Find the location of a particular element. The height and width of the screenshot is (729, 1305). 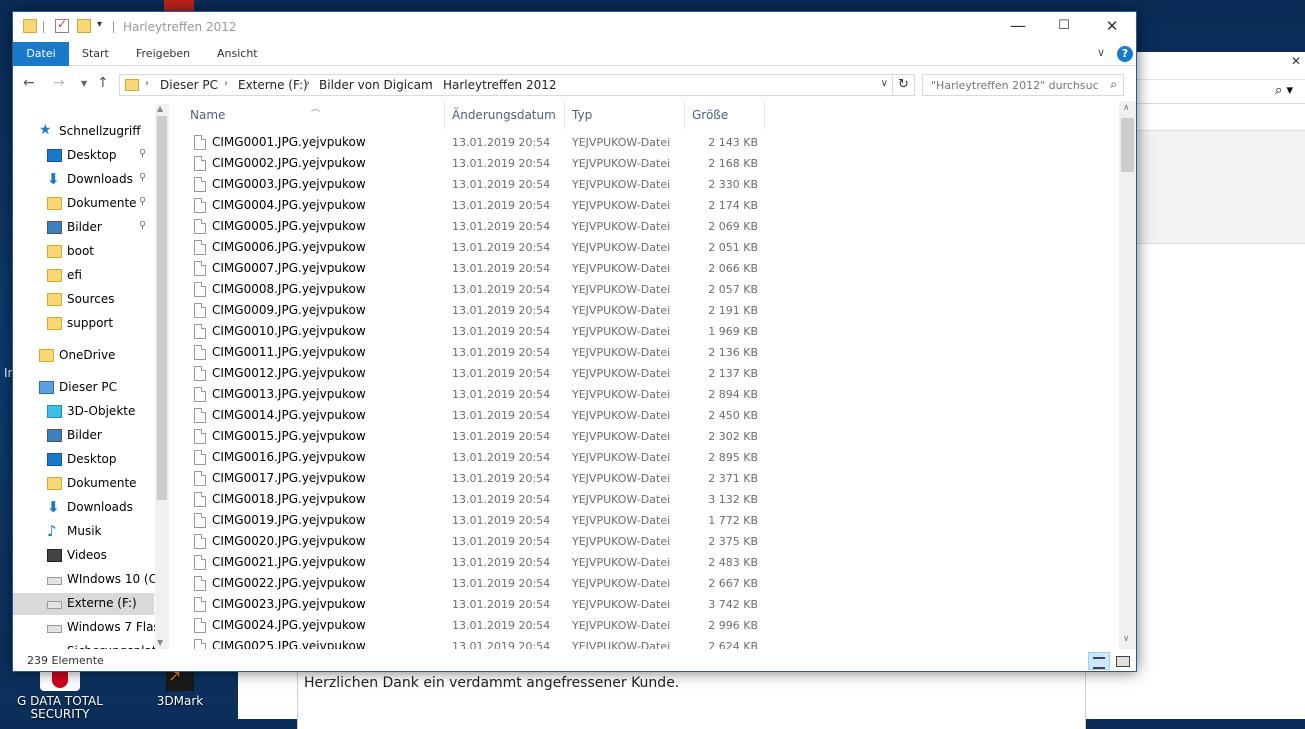

search-icon: ⌕ is located at coordinates (1113, 84).